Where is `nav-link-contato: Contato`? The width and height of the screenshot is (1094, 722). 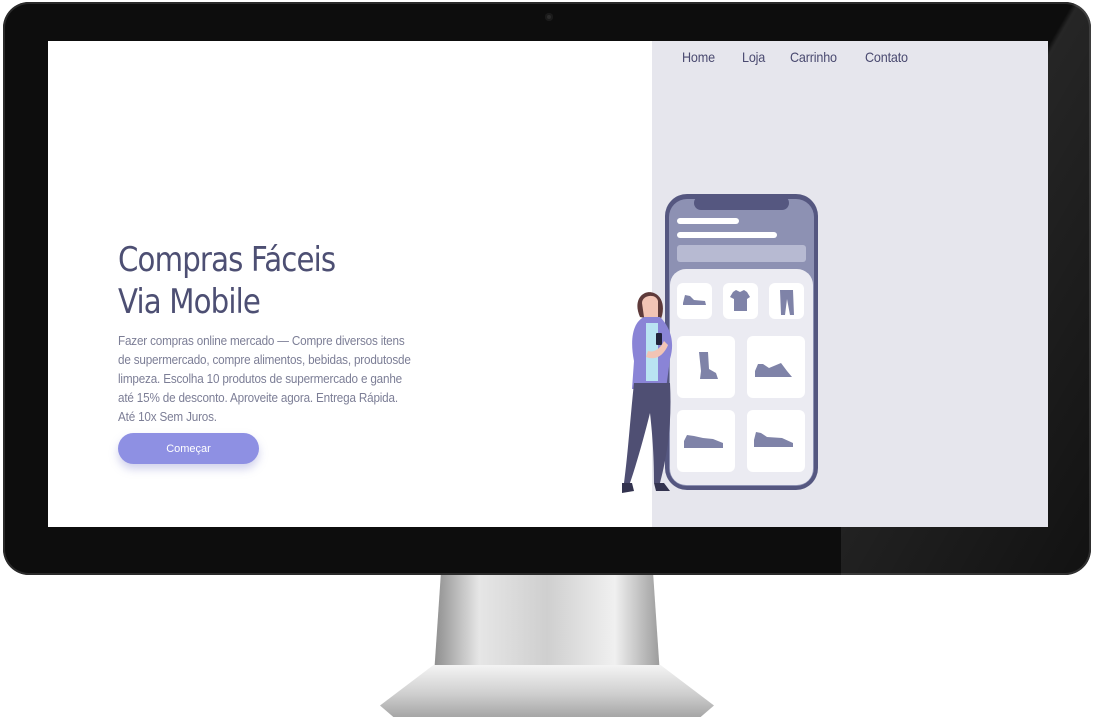
nav-link-contato: Contato is located at coordinates (886, 57).